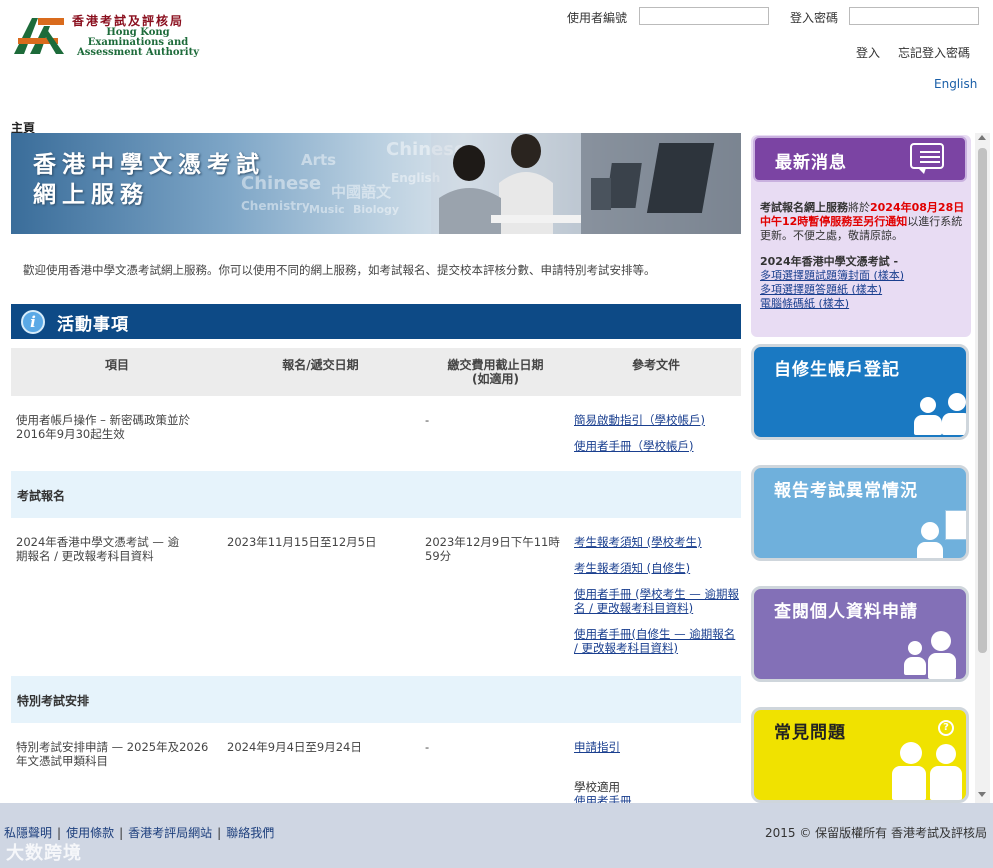 This screenshot has width=993, height=868. What do you see at coordinates (655, 365) in the screenshot?
I see `column-header-docs: 參考文件` at bounding box center [655, 365].